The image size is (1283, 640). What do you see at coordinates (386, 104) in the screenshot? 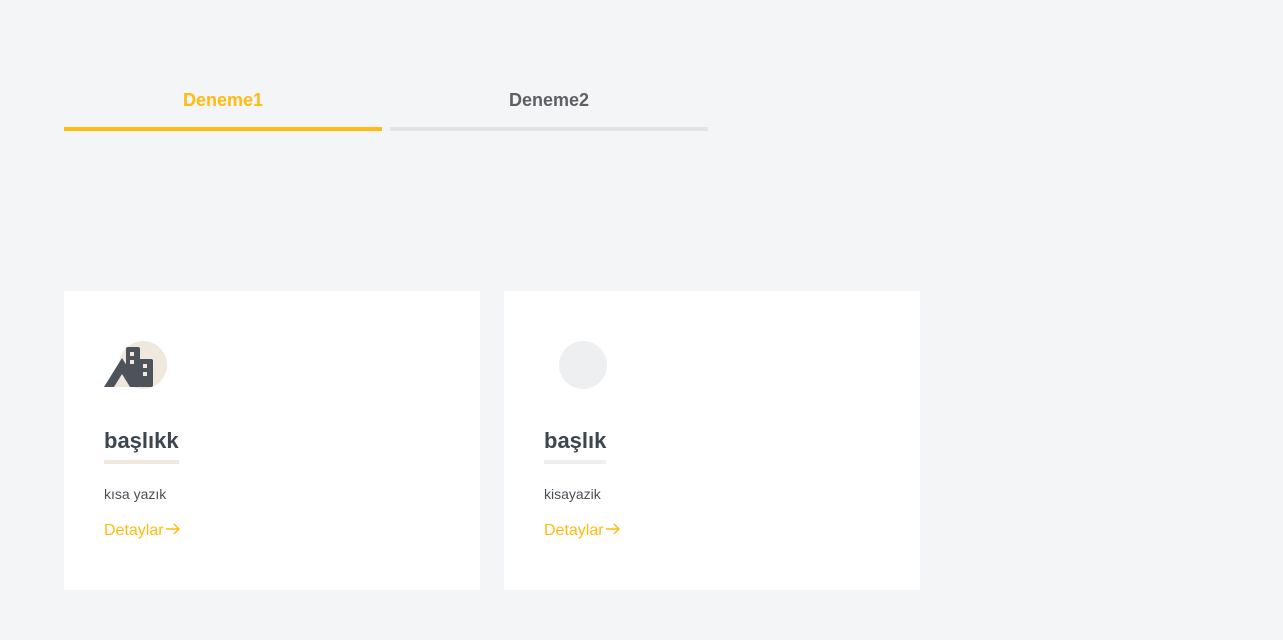
I see `tab-bar: Deneme1 Deneme2` at bounding box center [386, 104].